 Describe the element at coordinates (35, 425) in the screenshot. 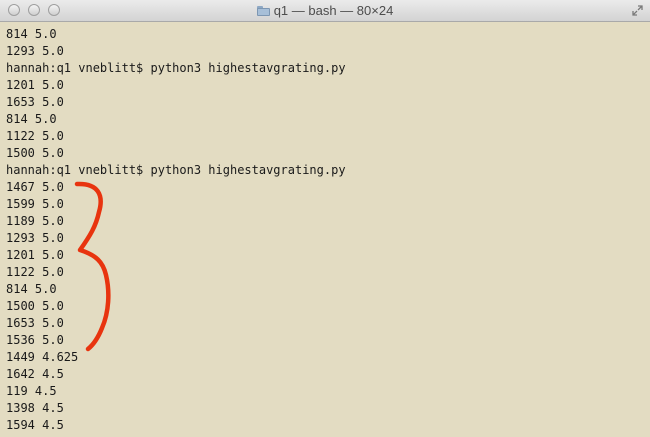

I see `terminal-line: 1594 4.5` at that location.